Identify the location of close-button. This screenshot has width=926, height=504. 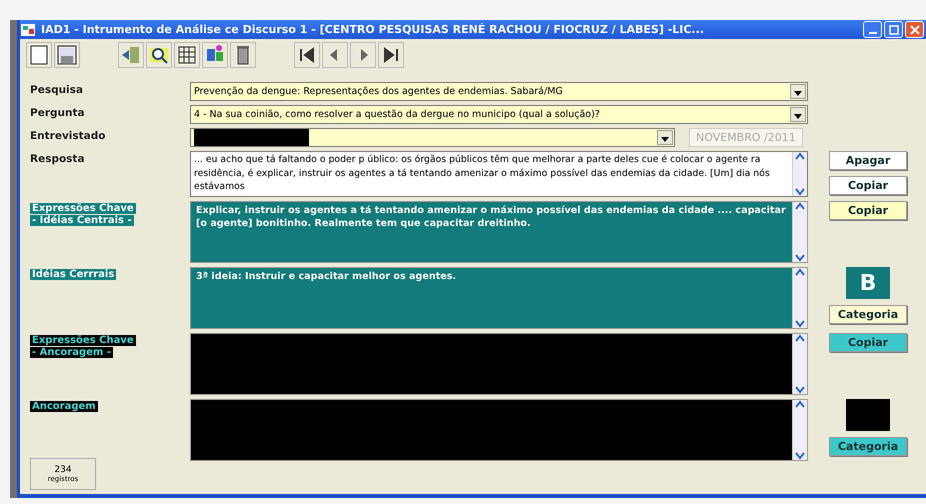
(914, 29).